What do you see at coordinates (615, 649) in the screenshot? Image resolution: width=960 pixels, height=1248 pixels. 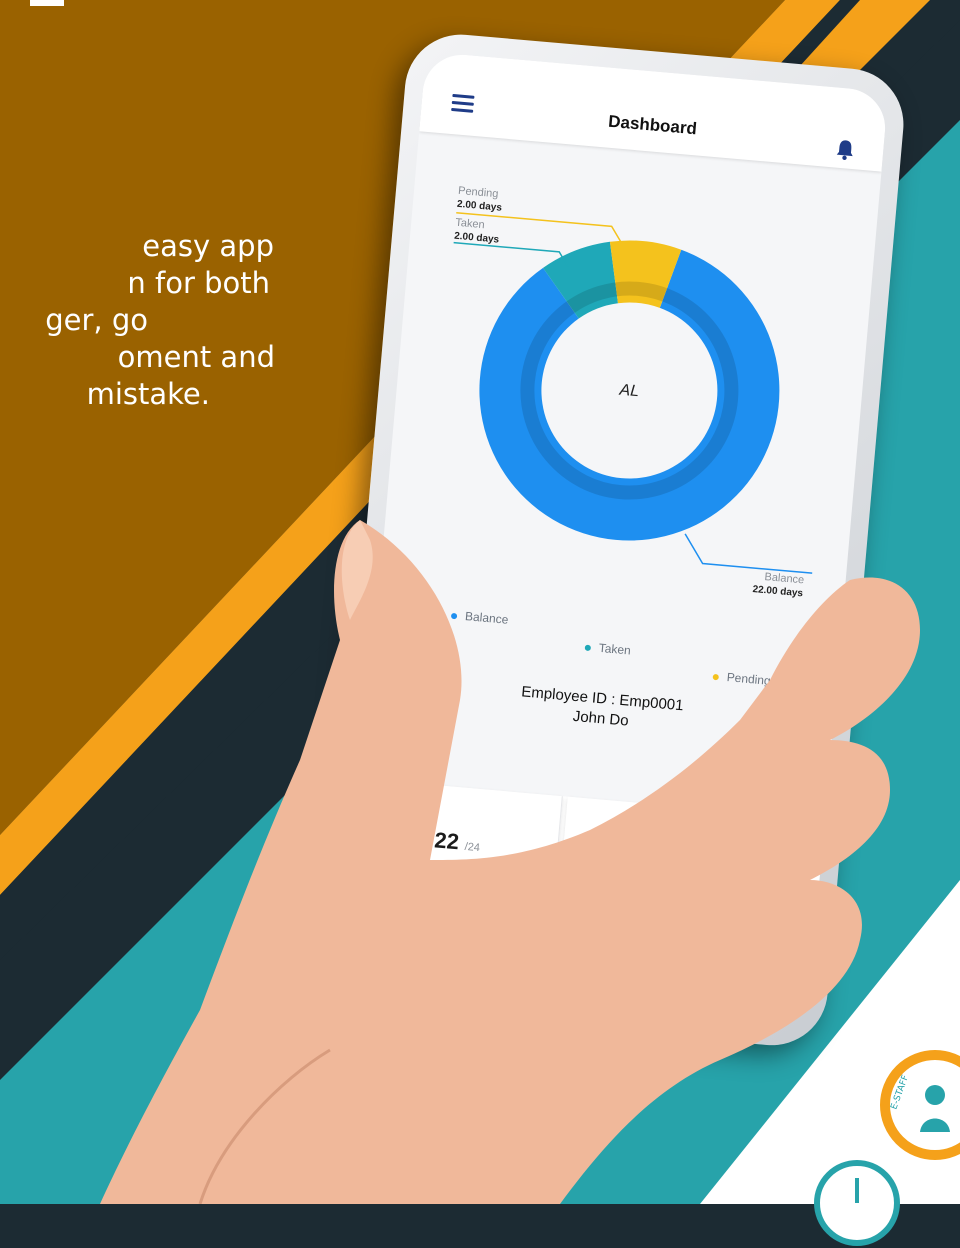 I see `legend-label: Taken` at bounding box center [615, 649].